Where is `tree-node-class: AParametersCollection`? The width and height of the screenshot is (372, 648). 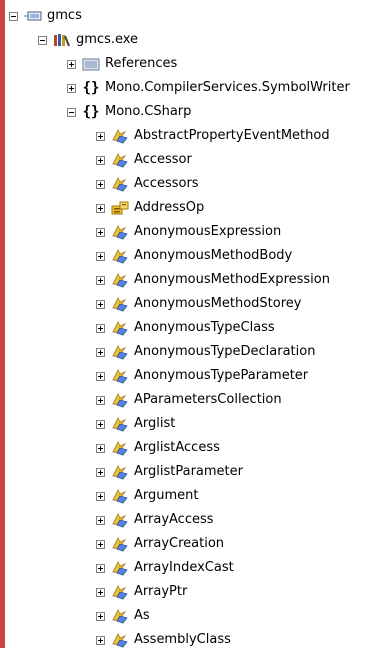 tree-node-class: AParametersCollection is located at coordinates (189, 400).